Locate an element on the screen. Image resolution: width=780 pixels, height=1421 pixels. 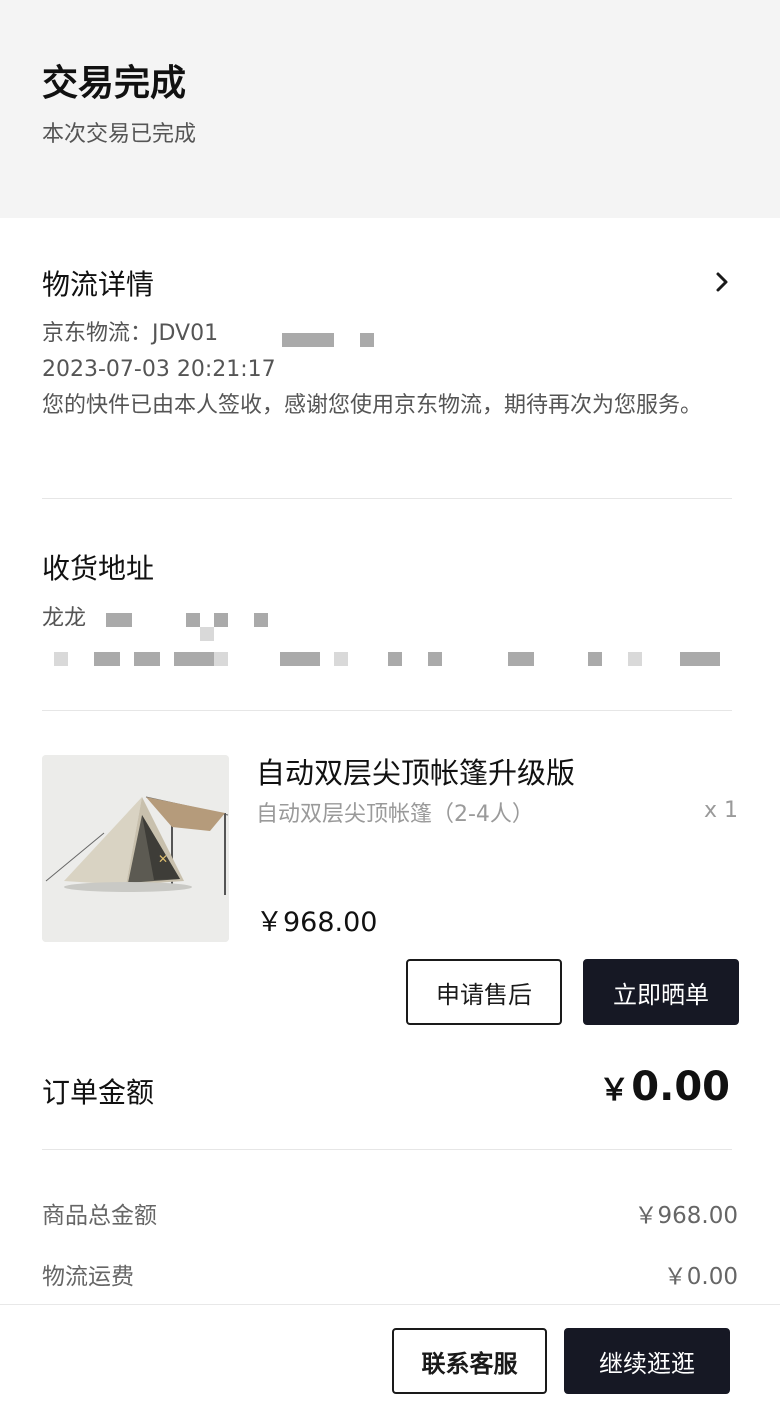
contact-service-button: 联系客服 is located at coordinates (469, 1361).